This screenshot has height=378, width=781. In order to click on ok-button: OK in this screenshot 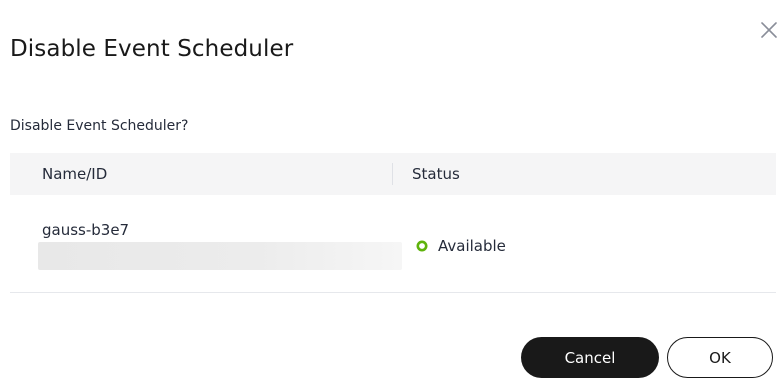, I will do `click(720, 357)`.